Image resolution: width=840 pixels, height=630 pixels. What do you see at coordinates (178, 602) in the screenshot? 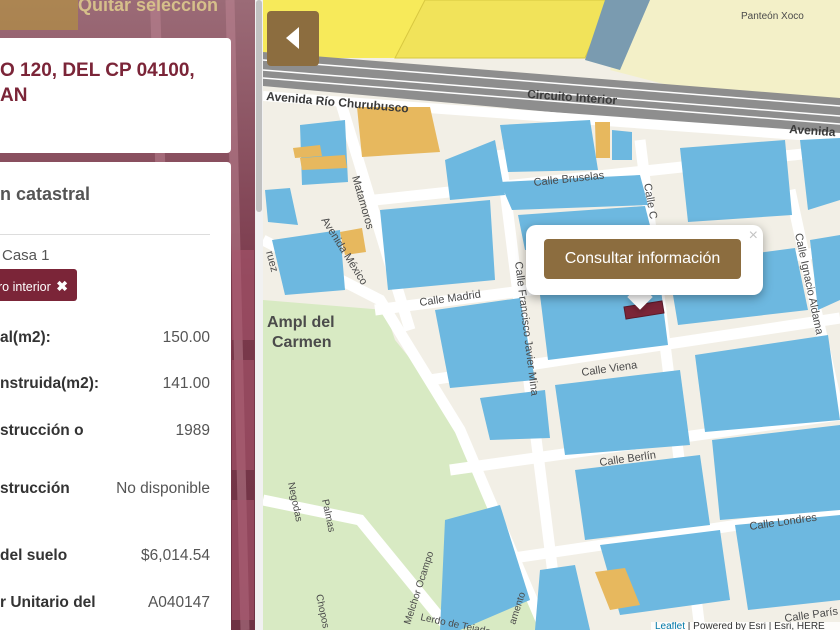
I see `info-row-value: A040147` at bounding box center [178, 602].